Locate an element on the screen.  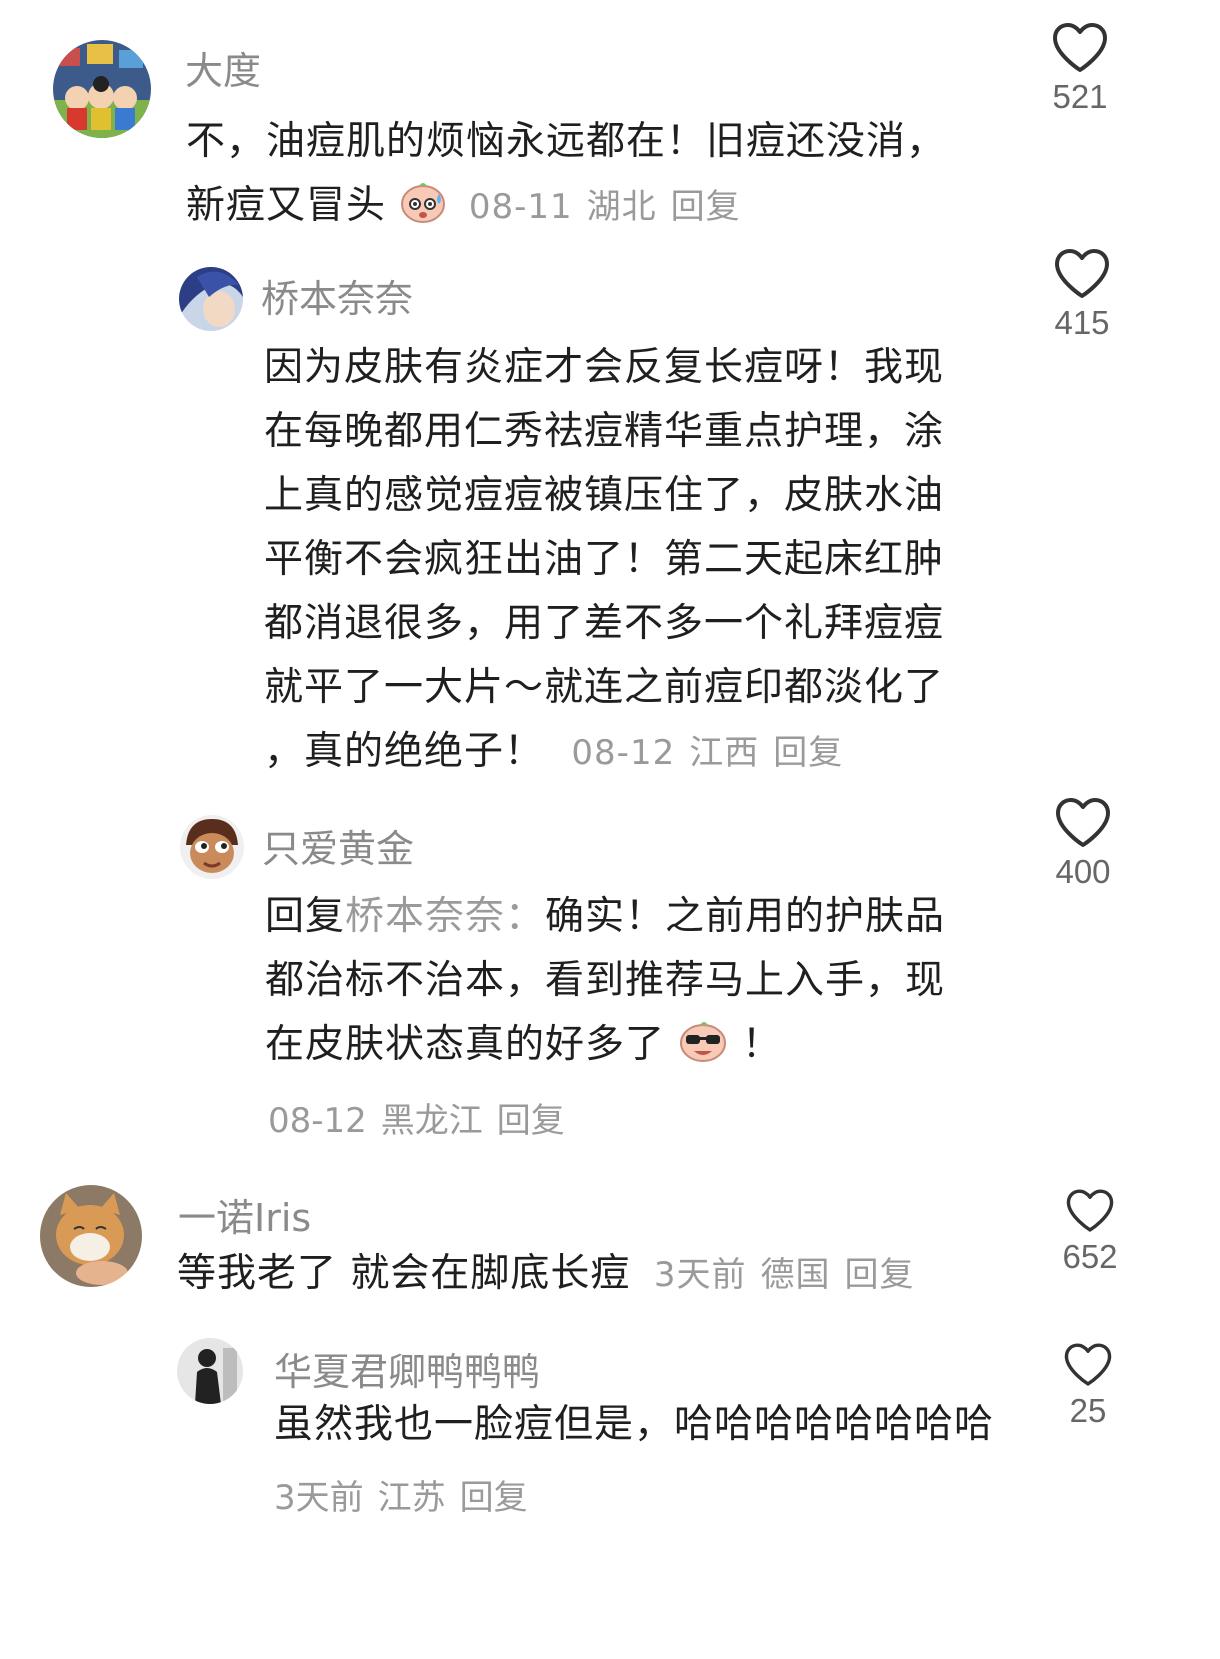
cartoon-girl-avatar-icon is located at coordinates (212, 847).